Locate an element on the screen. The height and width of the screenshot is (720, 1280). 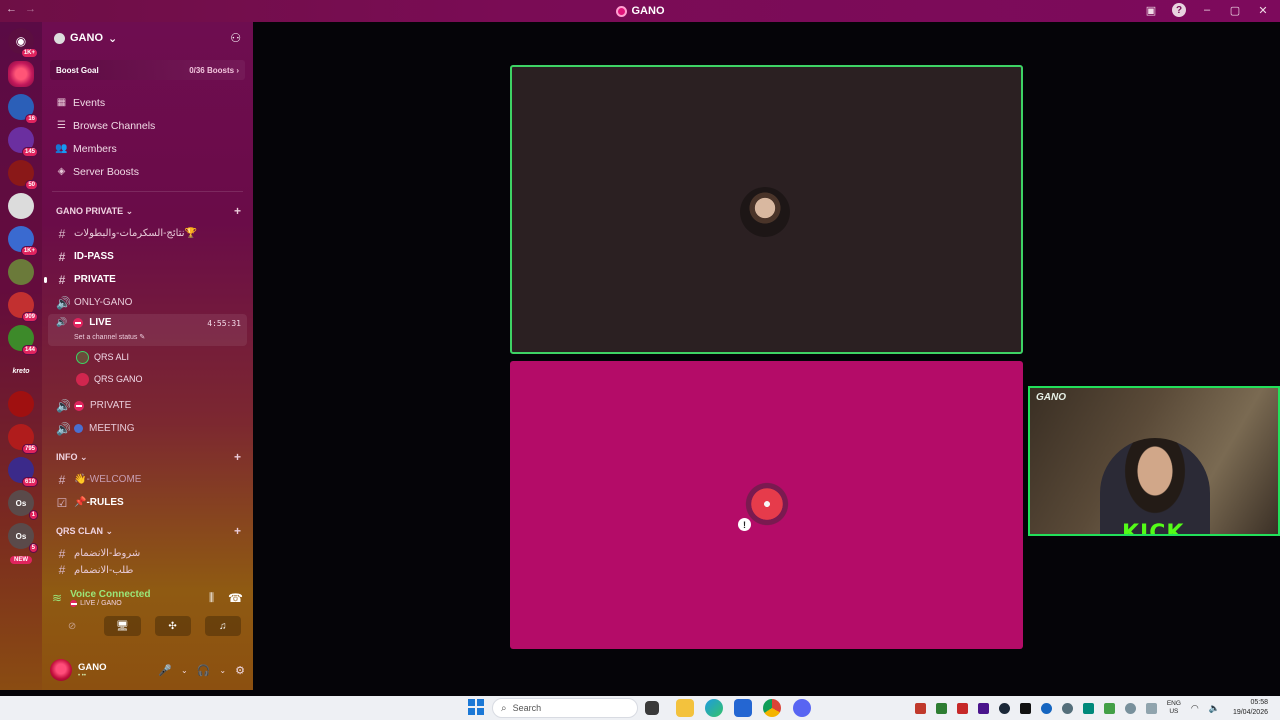
steam-icon is located at coordinates (1004, 708).